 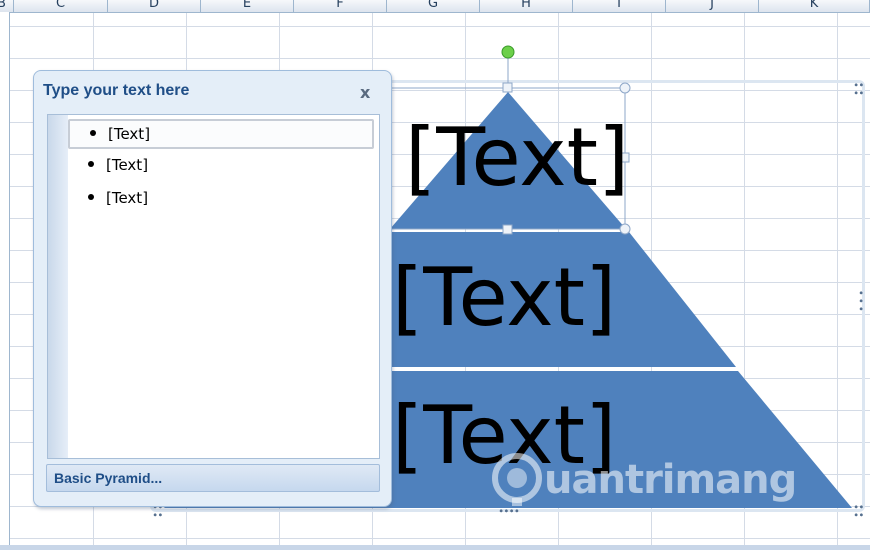 What do you see at coordinates (116, 90) in the screenshot?
I see `text-pane-title: Type your text here` at bounding box center [116, 90].